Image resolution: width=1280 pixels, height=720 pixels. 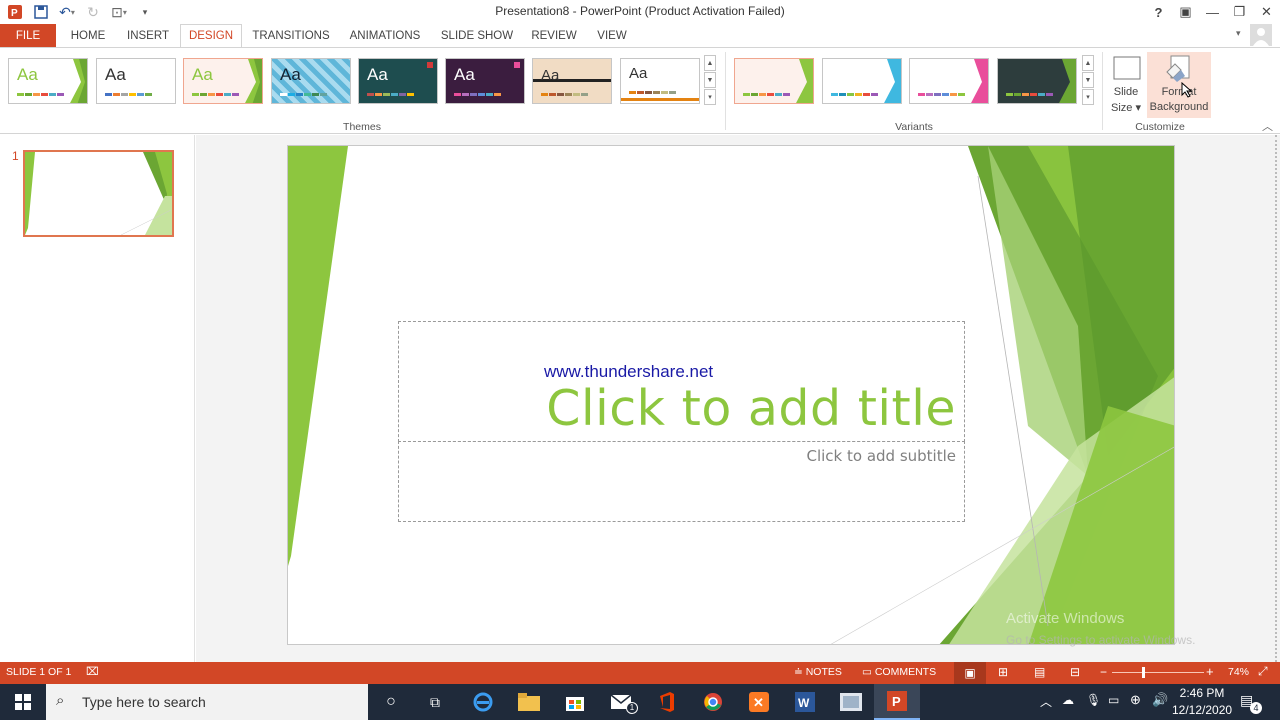 What do you see at coordinates (660, 81) in the screenshot?
I see `theme-retrospect: Aa` at bounding box center [660, 81].